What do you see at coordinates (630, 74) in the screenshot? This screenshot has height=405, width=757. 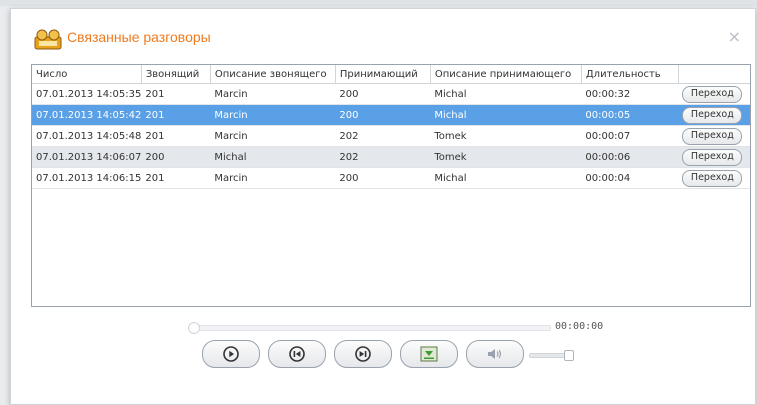 I see `column-header-duration: Длительность` at bounding box center [630, 74].